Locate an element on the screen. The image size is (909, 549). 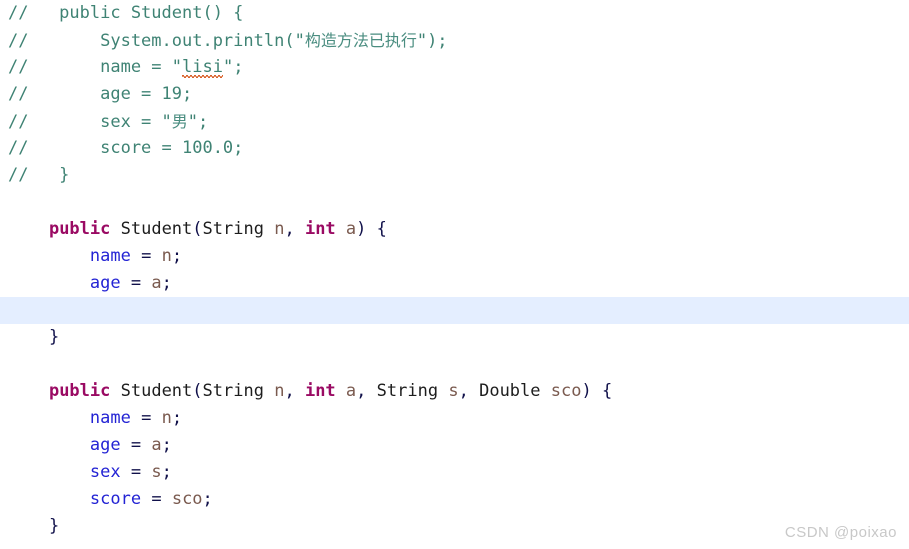
token-type: Double is located at coordinates (510, 391).